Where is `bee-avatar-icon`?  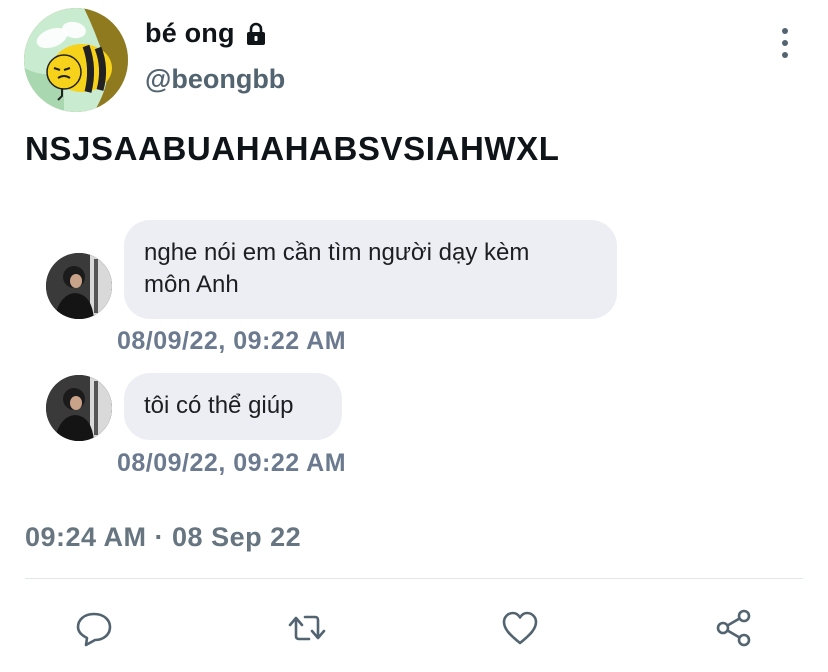
bee-avatar-icon is located at coordinates (76, 60).